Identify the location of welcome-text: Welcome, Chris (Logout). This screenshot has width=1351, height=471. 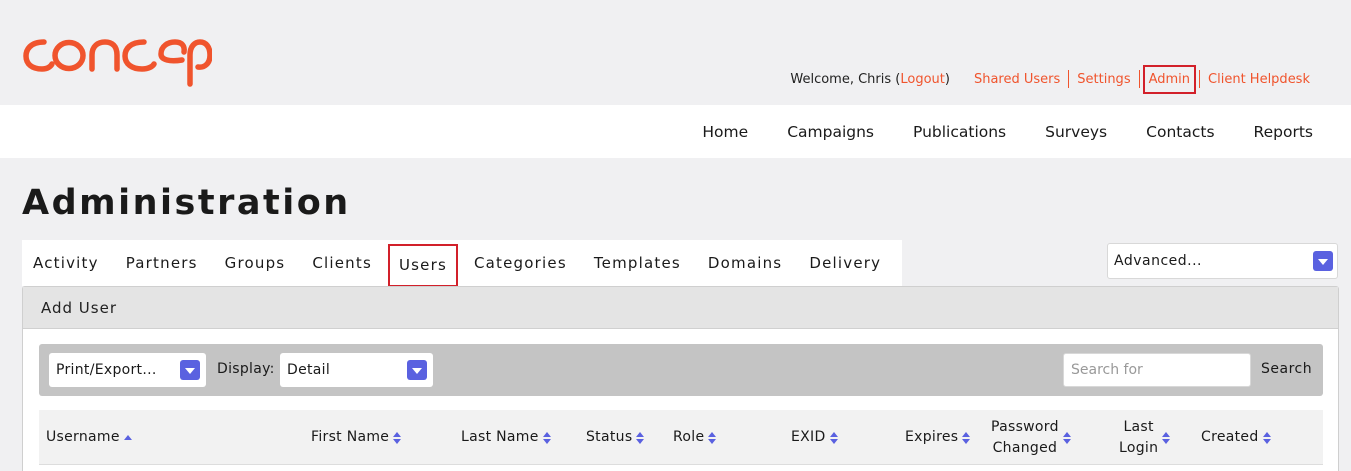
(870, 79).